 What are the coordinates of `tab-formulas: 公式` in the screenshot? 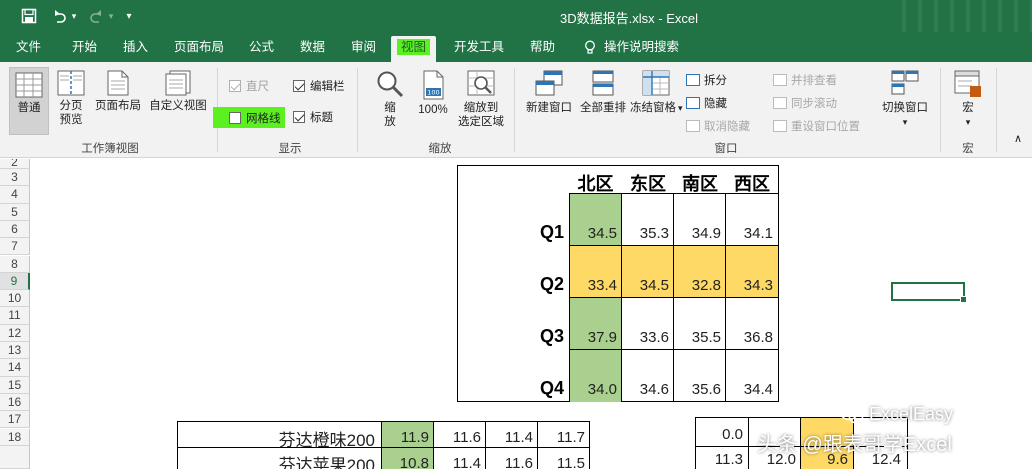 It's located at (261, 47).